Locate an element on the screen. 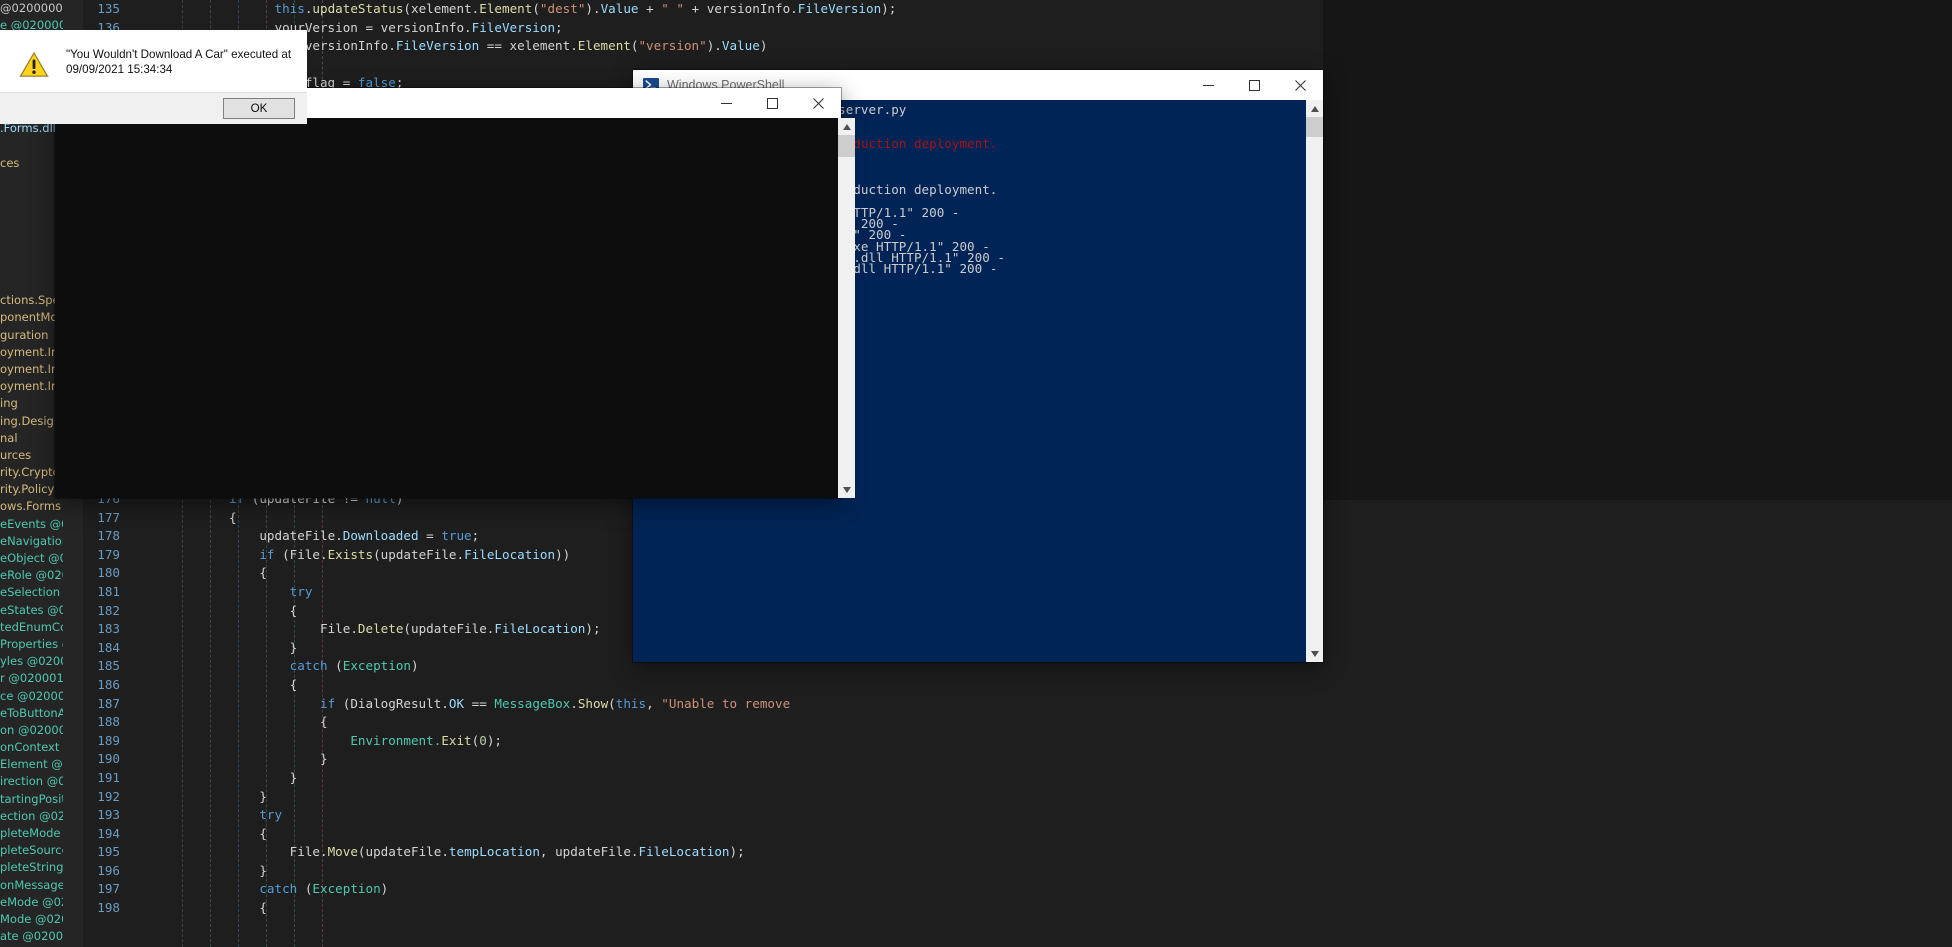 The image size is (1952, 947). object-browser-row: guration is located at coordinates (31, 335).